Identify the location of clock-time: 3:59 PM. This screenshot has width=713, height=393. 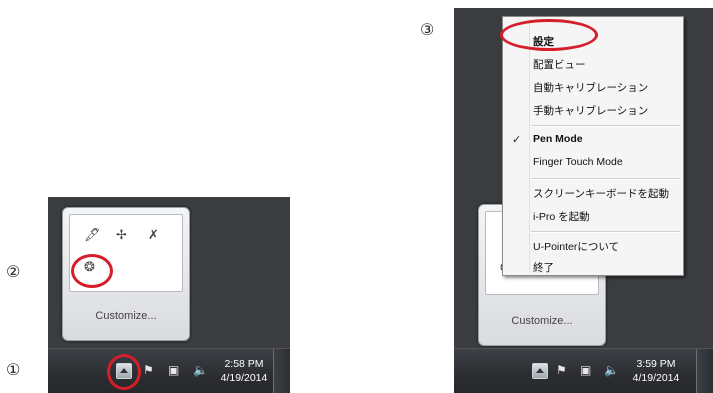
(656, 364).